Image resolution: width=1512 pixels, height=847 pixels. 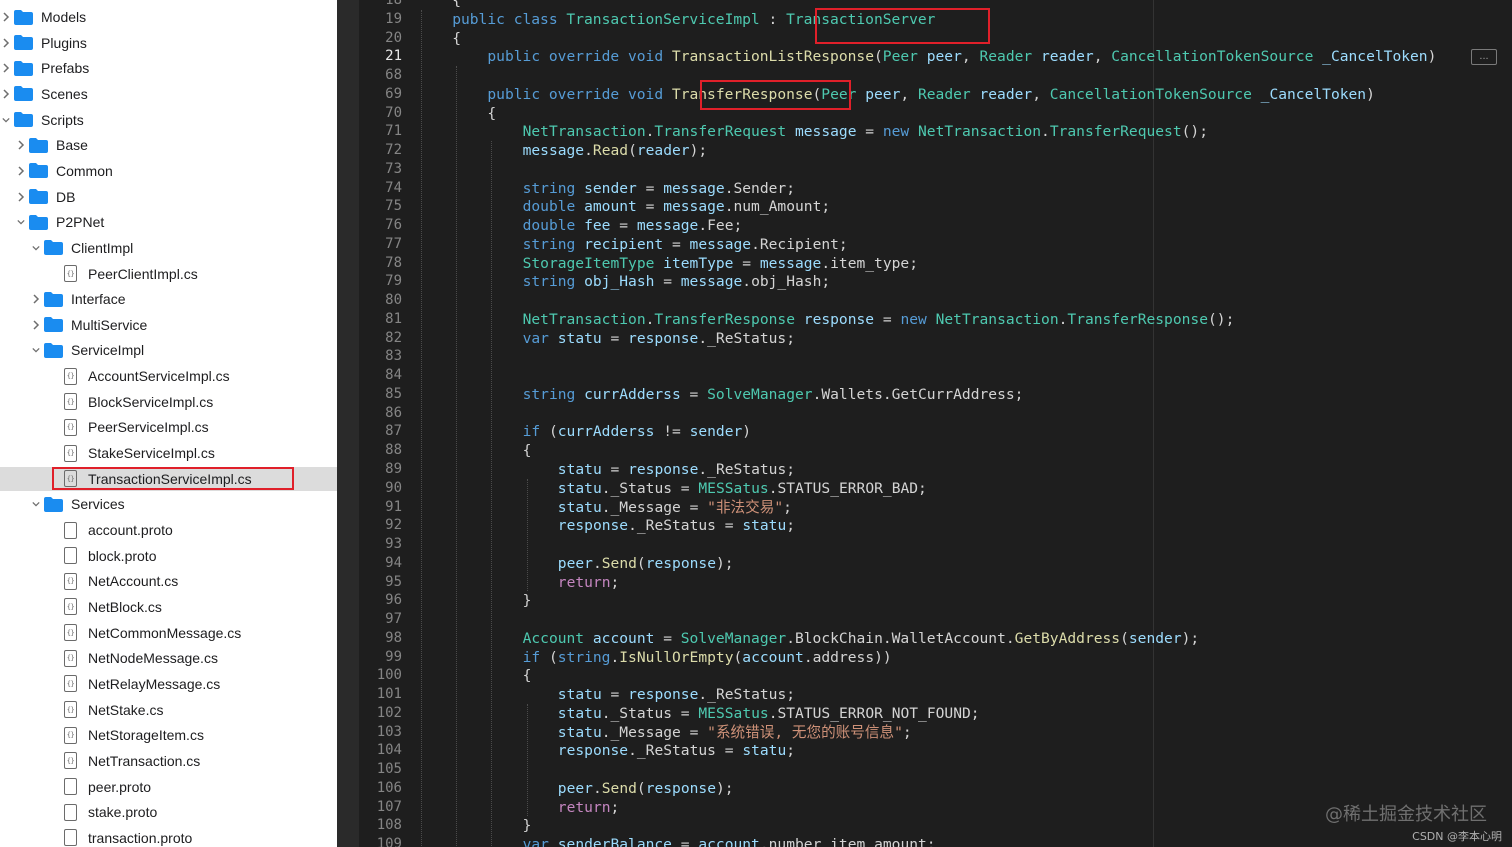 What do you see at coordinates (168, 478) in the screenshot?
I see `tree-item-transactionserviceimpl-cs: {} TransactionServiceImpl.cs` at bounding box center [168, 478].